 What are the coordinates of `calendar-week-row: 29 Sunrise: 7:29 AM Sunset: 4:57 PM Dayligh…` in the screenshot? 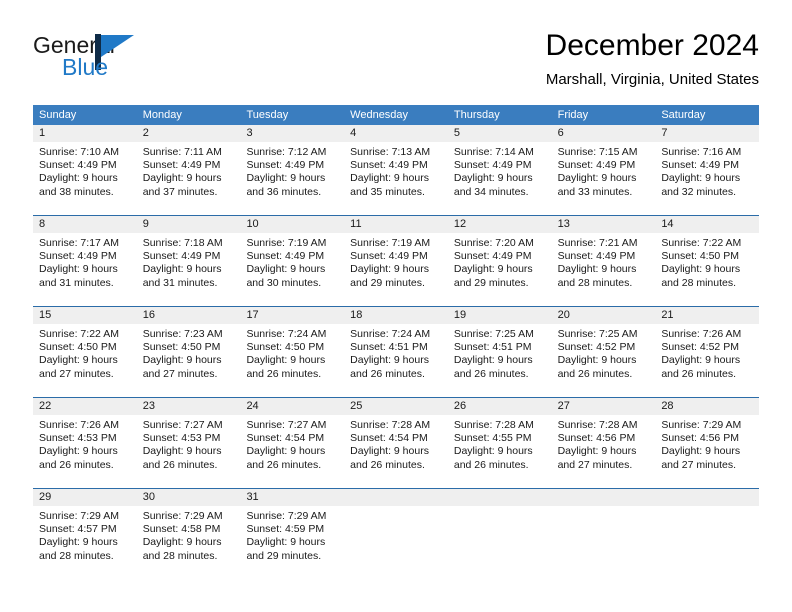 It's located at (396, 531).